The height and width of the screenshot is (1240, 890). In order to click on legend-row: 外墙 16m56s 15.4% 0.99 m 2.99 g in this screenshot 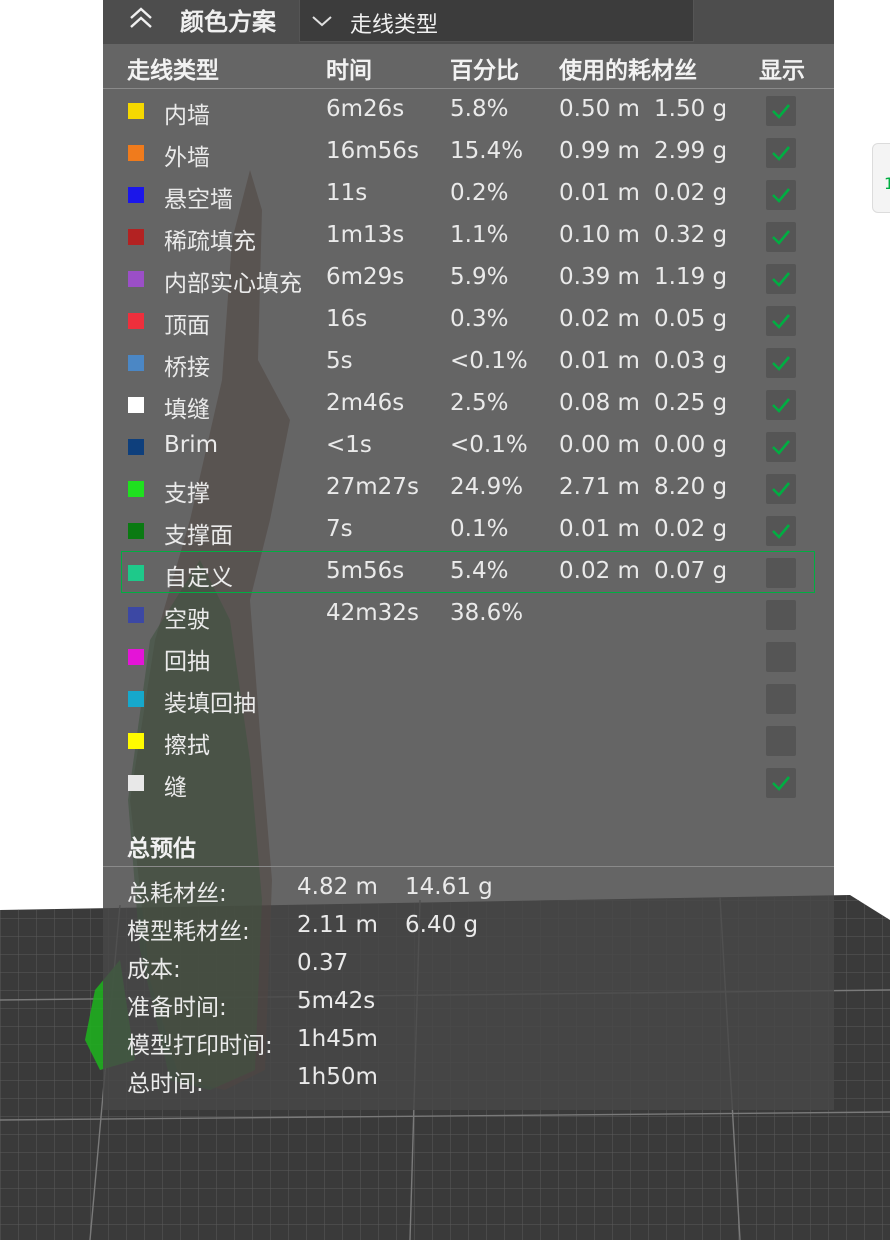, I will do `click(468, 153)`.